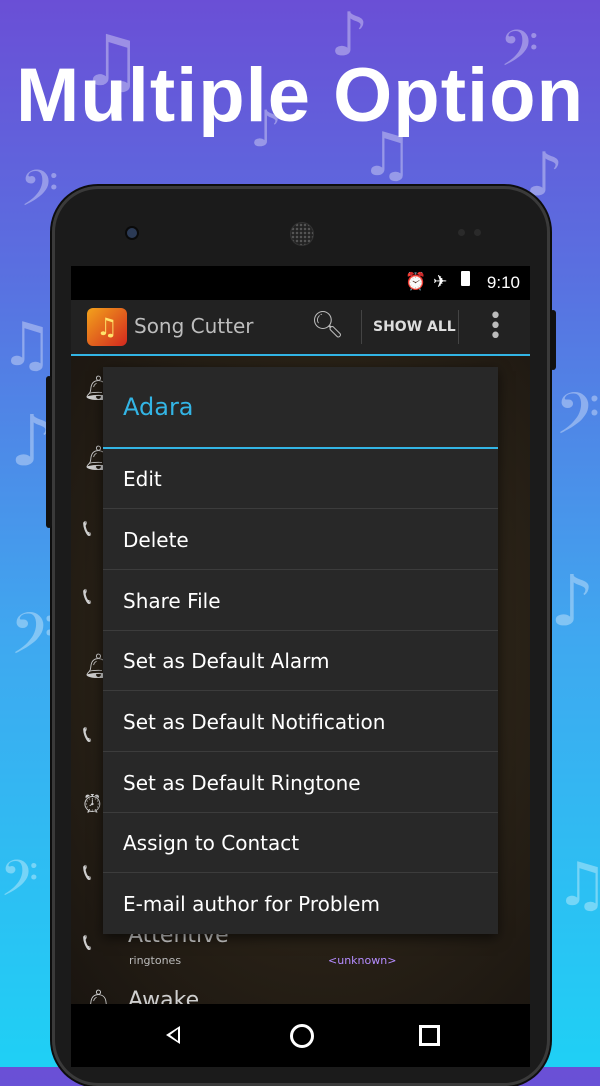  What do you see at coordinates (173, 1035) in the screenshot?
I see `back-icon` at bounding box center [173, 1035].